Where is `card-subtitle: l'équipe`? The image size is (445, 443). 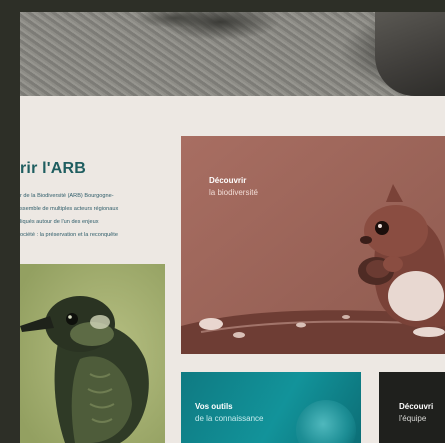
card-subtitle: l'équipe is located at coordinates (413, 418).